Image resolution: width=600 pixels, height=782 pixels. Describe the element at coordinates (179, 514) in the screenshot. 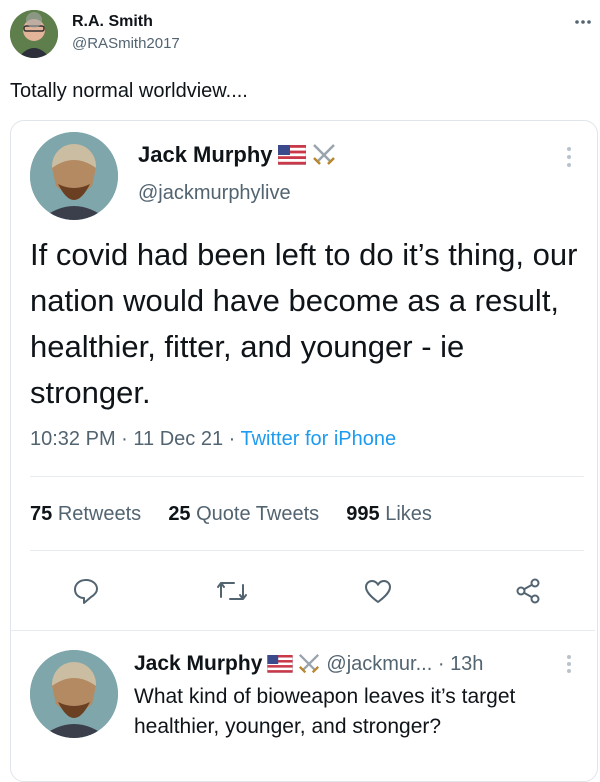

I see `quotes-count: 25` at that location.